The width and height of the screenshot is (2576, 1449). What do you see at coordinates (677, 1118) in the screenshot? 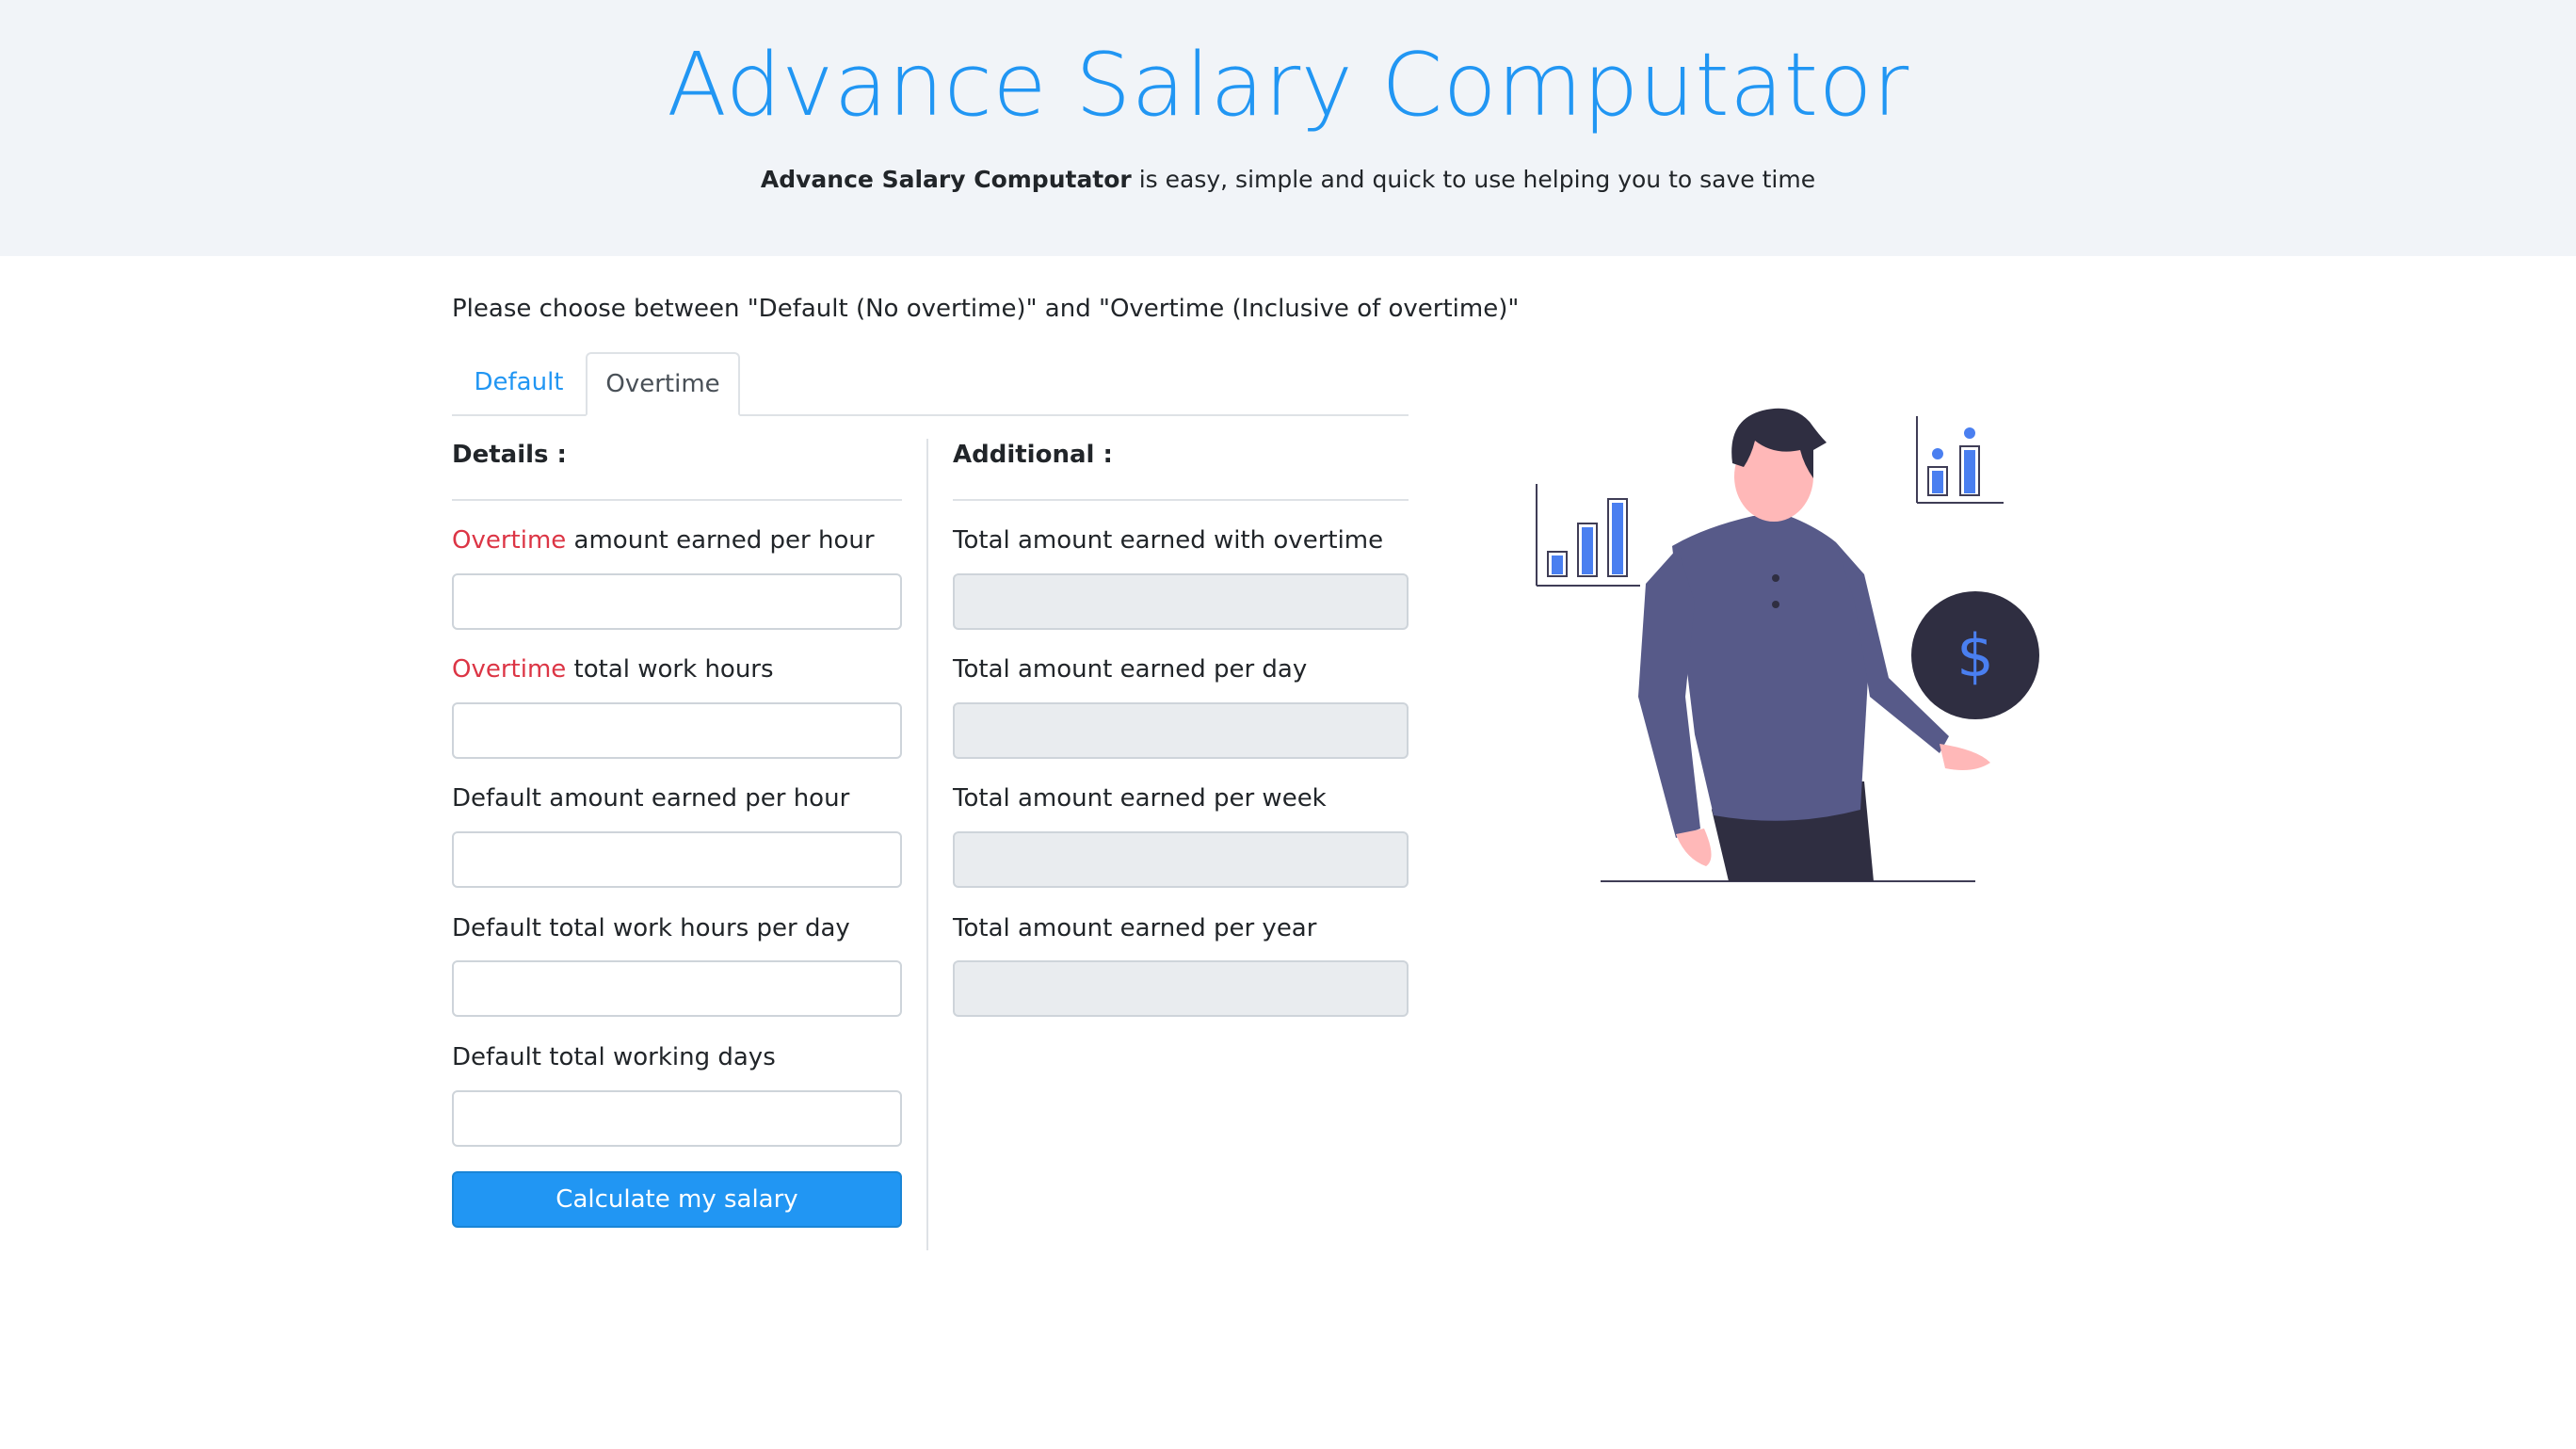
I see `default-days-input` at bounding box center [677, 1118].